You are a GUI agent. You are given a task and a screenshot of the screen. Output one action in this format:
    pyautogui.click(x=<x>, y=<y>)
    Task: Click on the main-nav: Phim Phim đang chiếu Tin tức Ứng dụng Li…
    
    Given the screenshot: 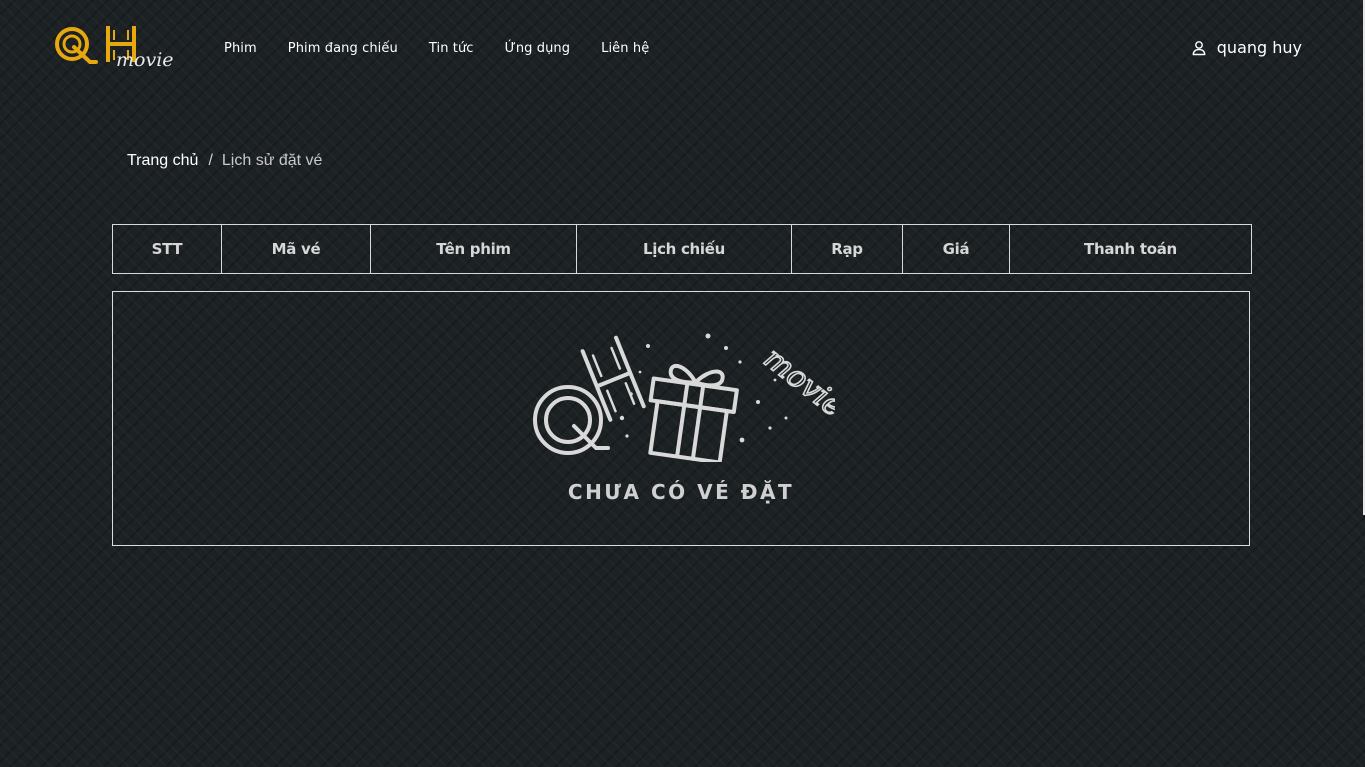 What is the action you would take?
    pyautogui.click(x=452, y=48)
    